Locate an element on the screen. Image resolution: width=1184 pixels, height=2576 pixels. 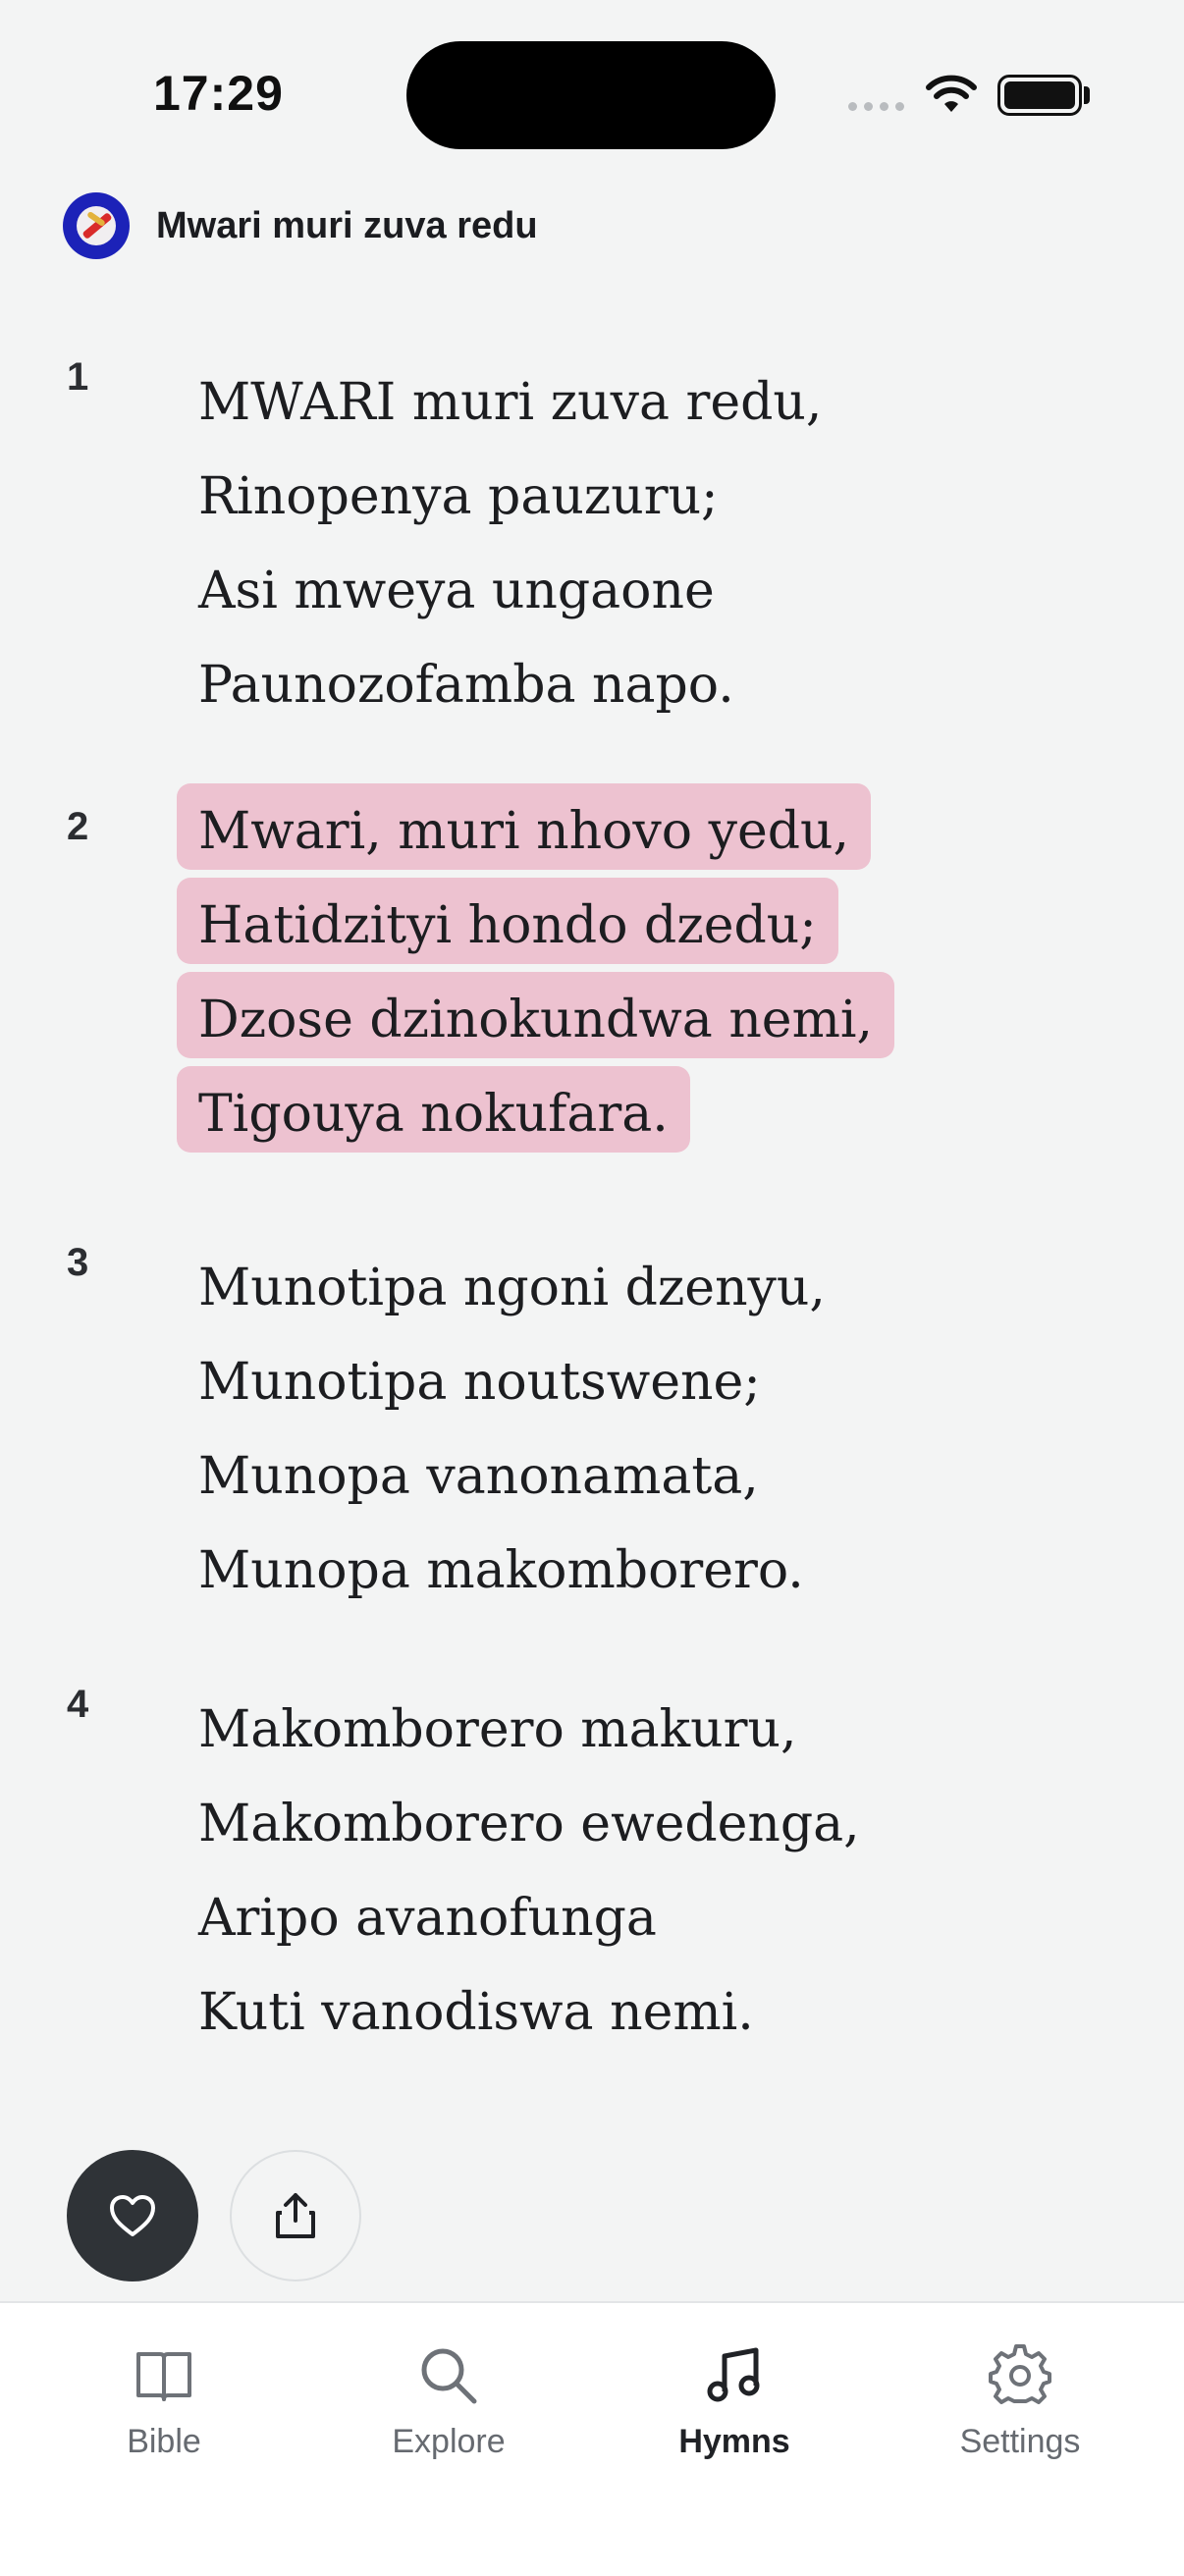
tab-hymns: Hymns is located at coordinates (734, 2402).